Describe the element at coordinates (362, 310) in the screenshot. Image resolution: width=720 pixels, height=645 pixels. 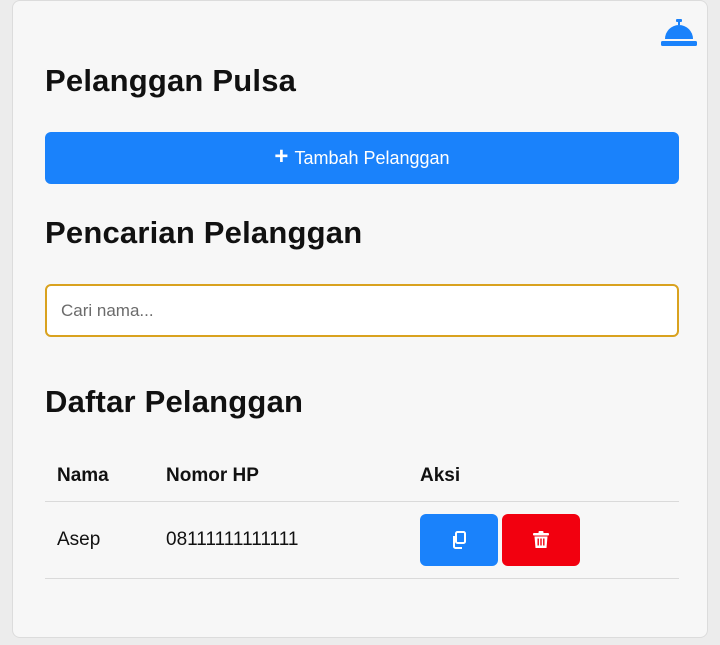
I see `search-input` at that location.